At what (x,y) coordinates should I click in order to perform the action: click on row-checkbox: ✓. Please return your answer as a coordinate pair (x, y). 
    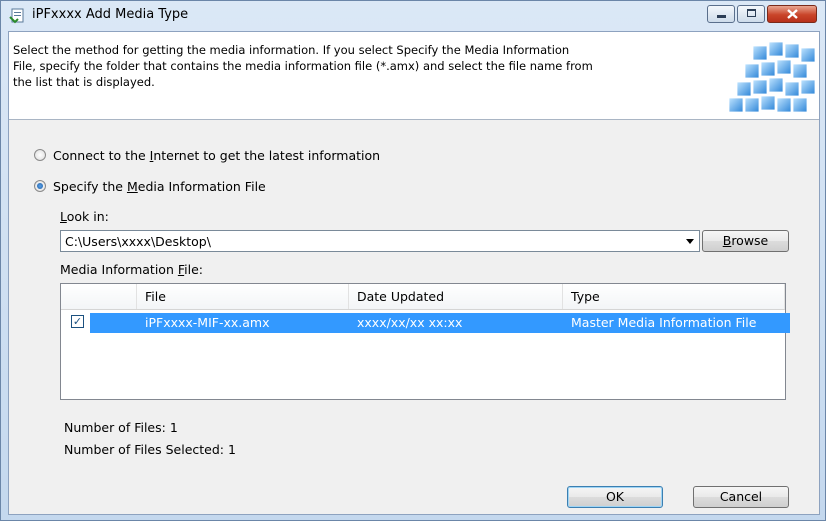
    Looking at the image, I should click on (77, 321).